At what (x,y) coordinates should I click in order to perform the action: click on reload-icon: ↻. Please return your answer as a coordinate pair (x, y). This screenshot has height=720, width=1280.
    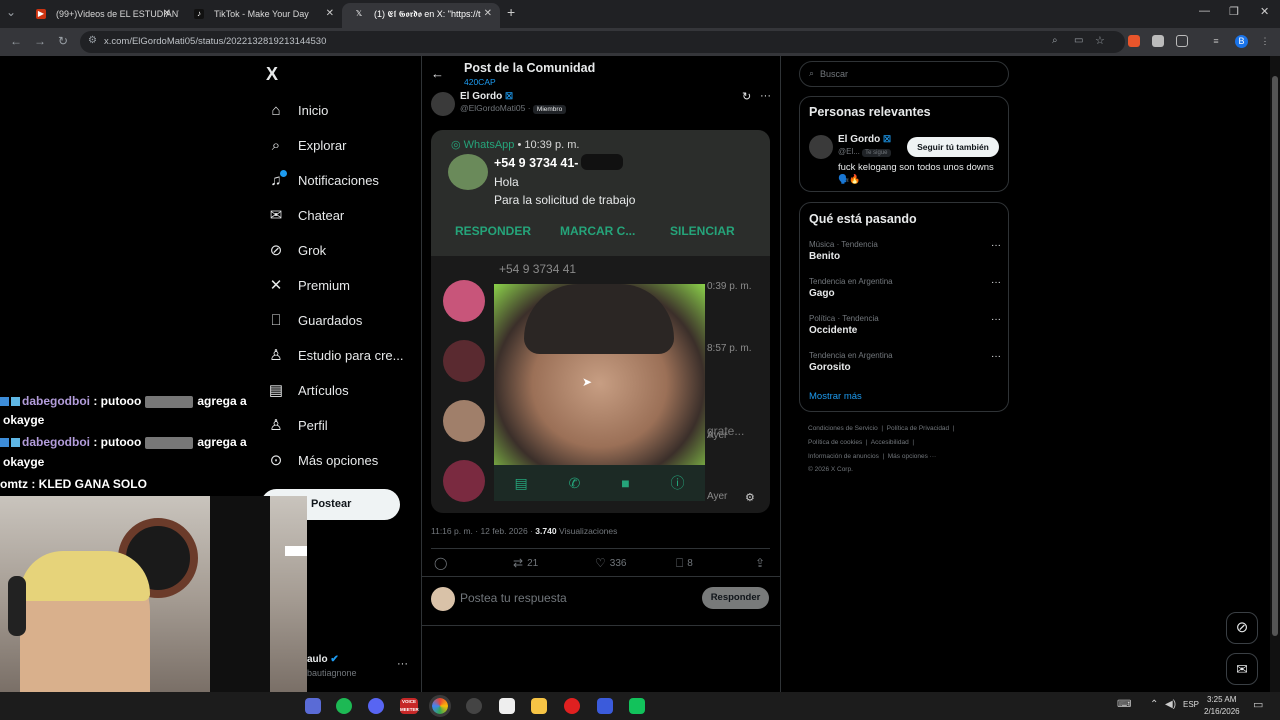
    Looking at the image, I should click on (63, 41).